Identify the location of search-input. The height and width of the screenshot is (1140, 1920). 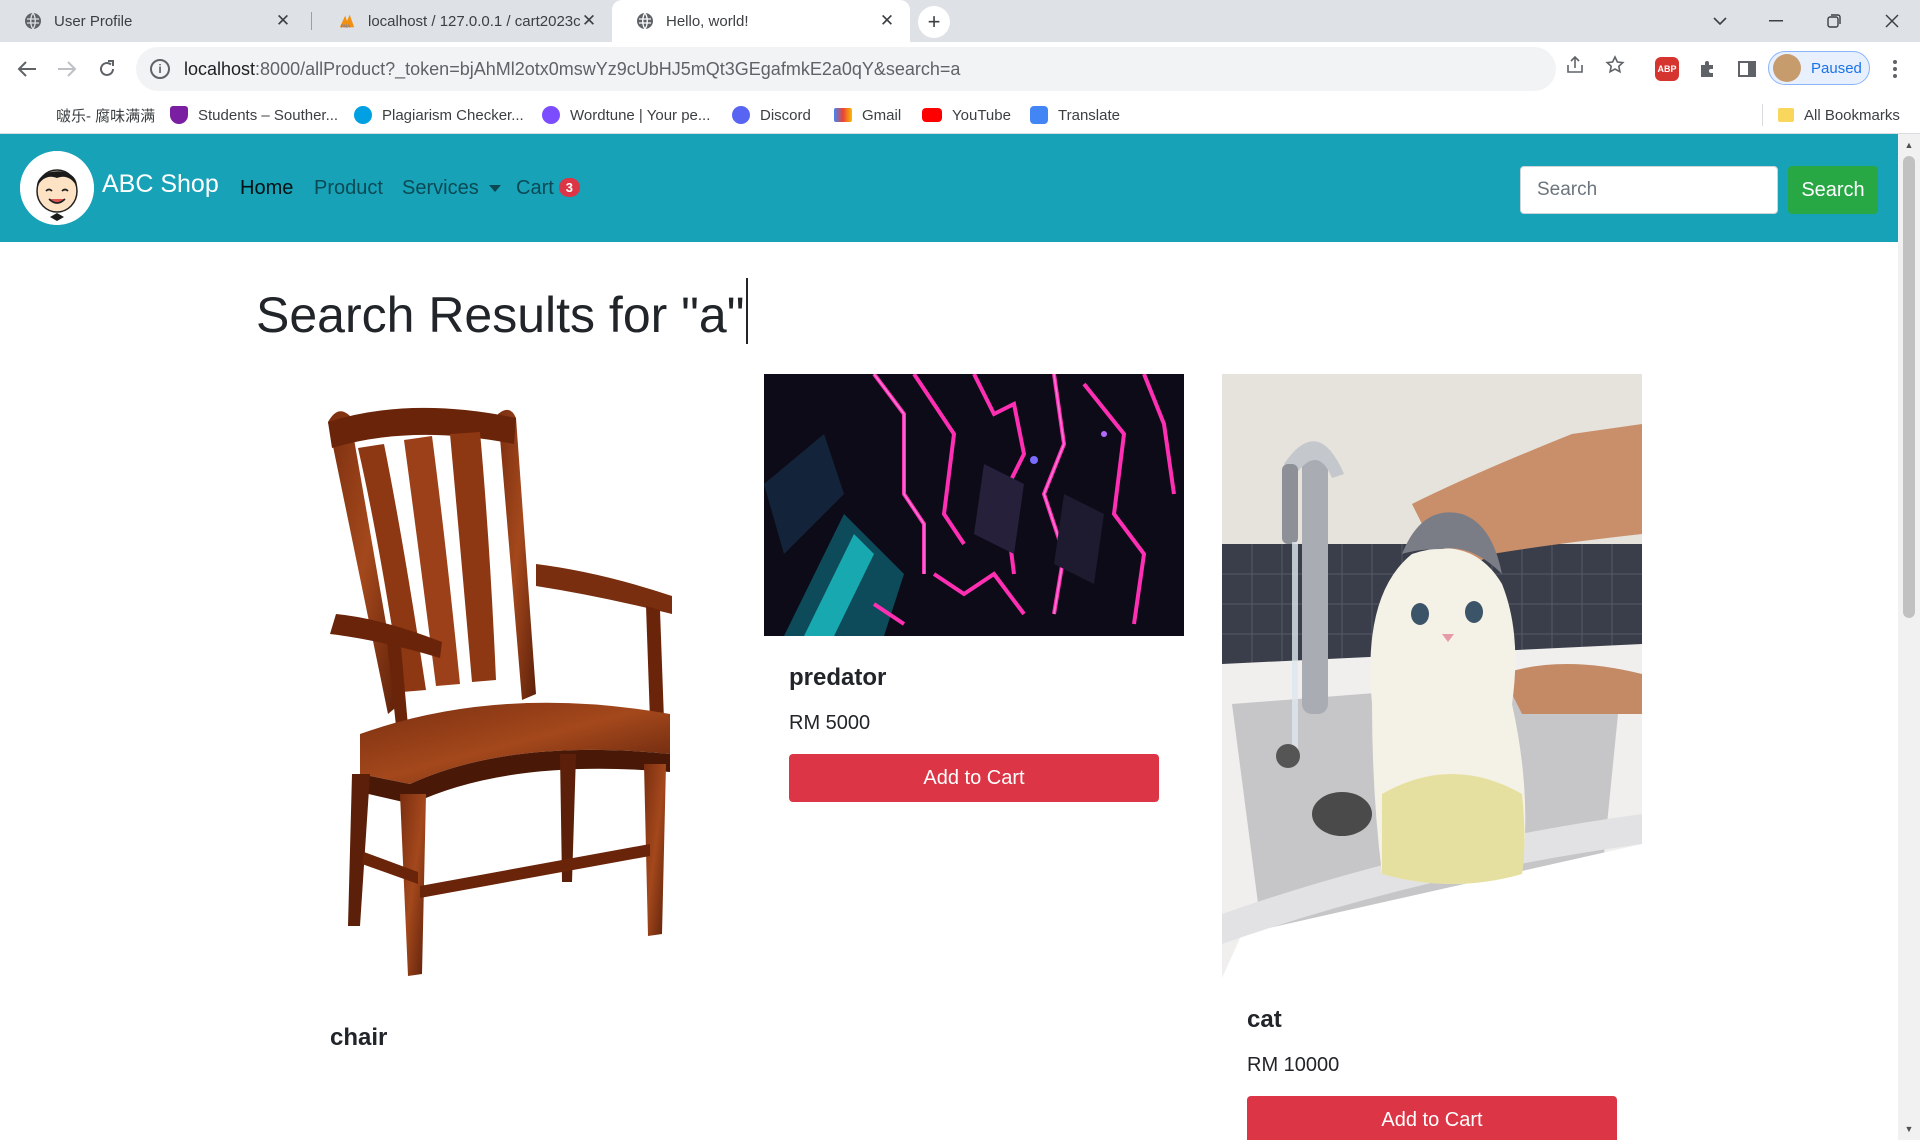
(1649, 190).